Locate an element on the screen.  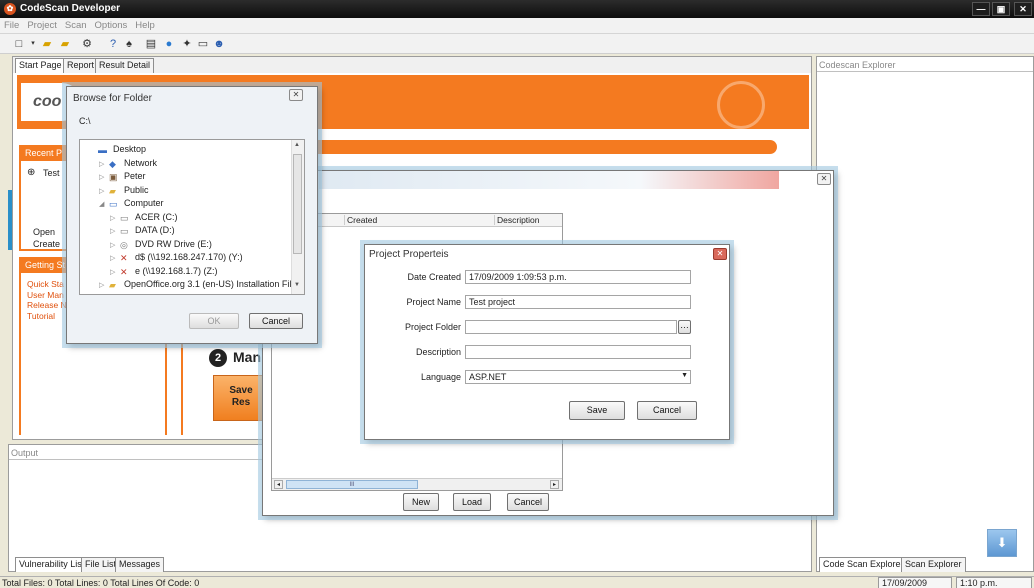
new-file-icon: □ is located at coordinates (19, 44).